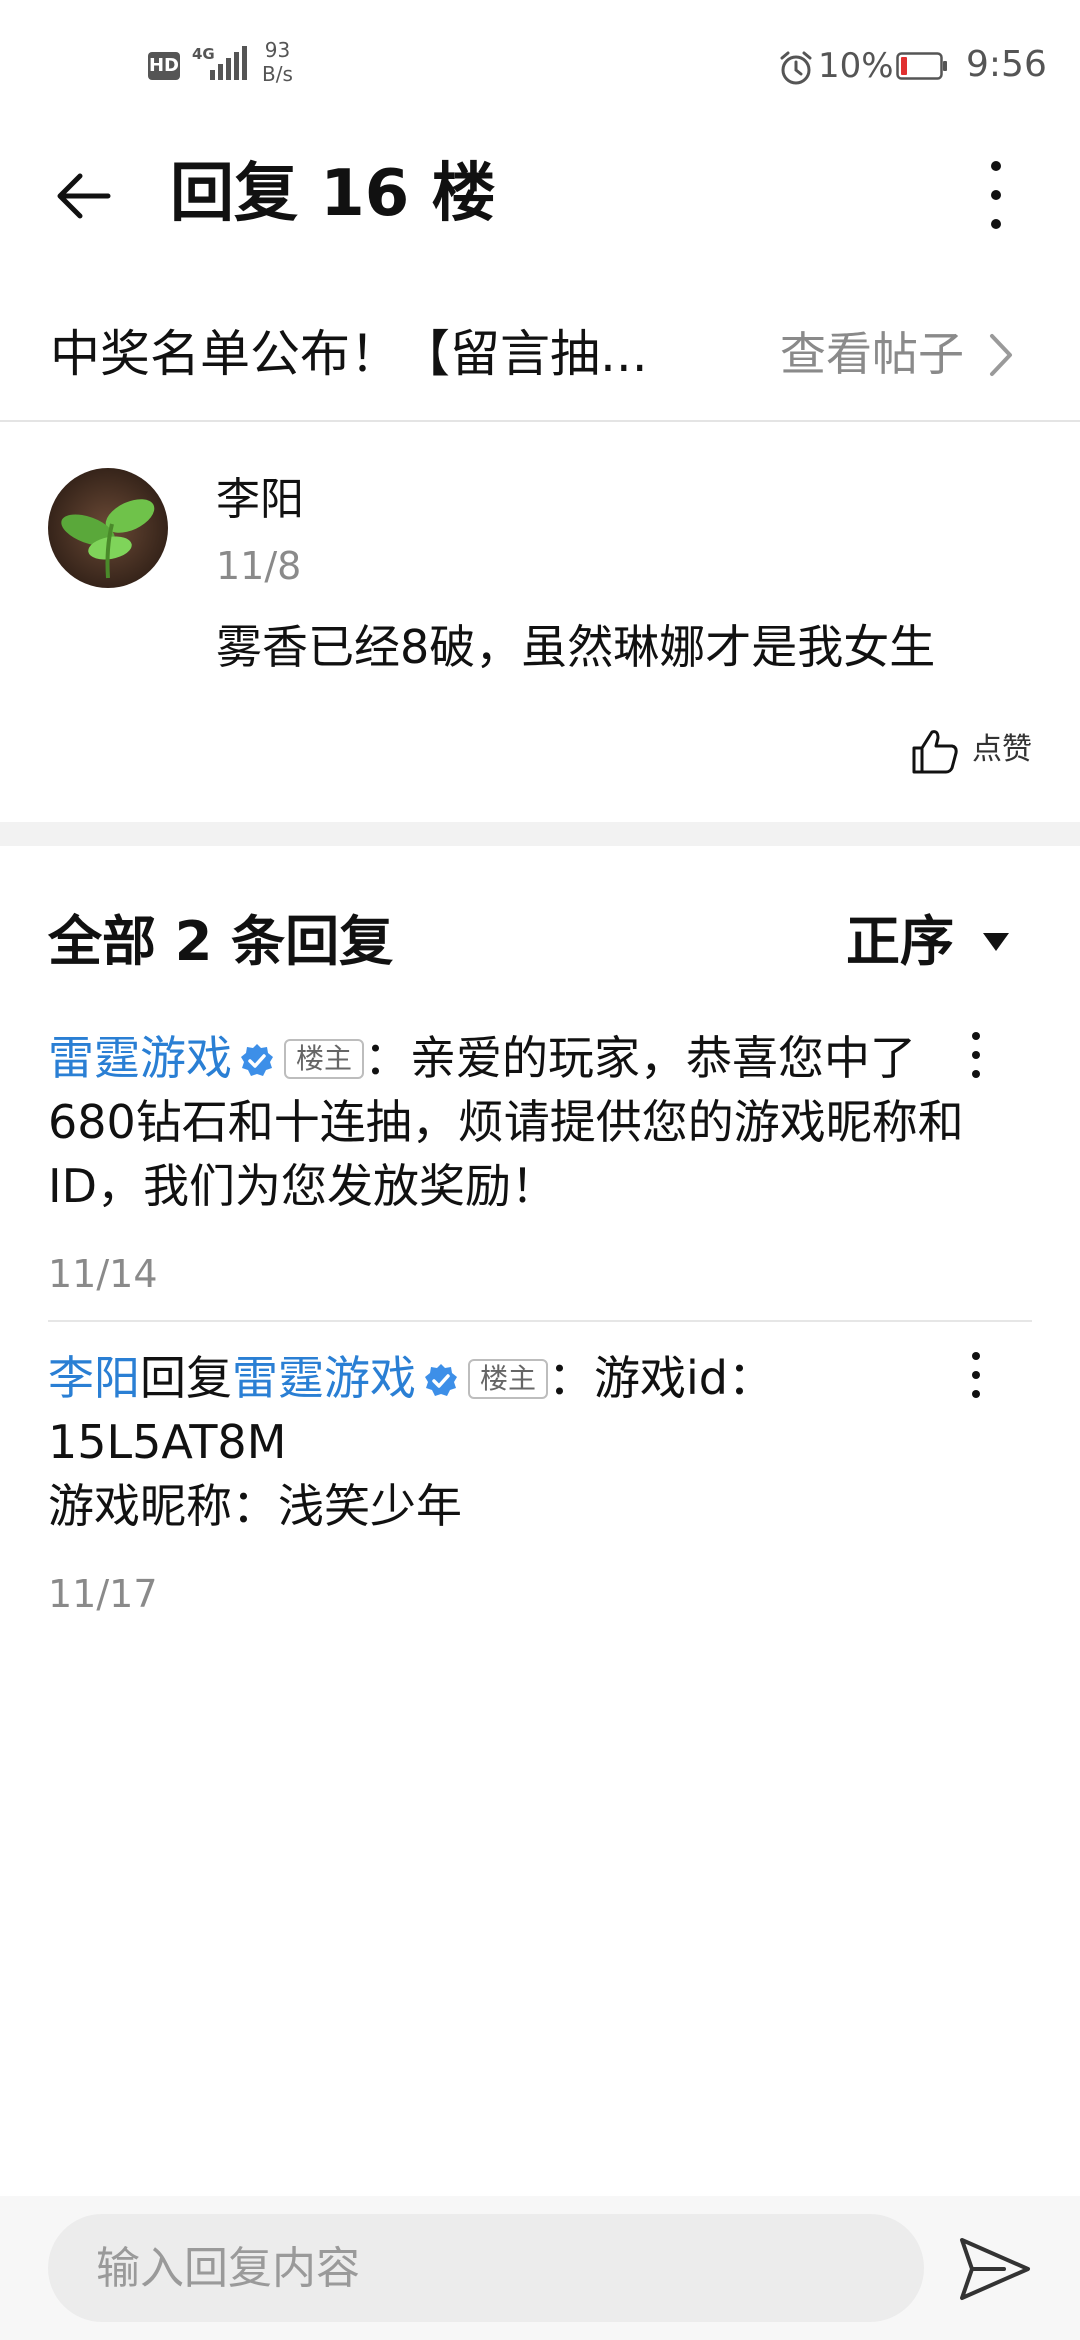 The image size is (1080, 2340). I want to click on reply-word: 回复, so click(186, 1378).